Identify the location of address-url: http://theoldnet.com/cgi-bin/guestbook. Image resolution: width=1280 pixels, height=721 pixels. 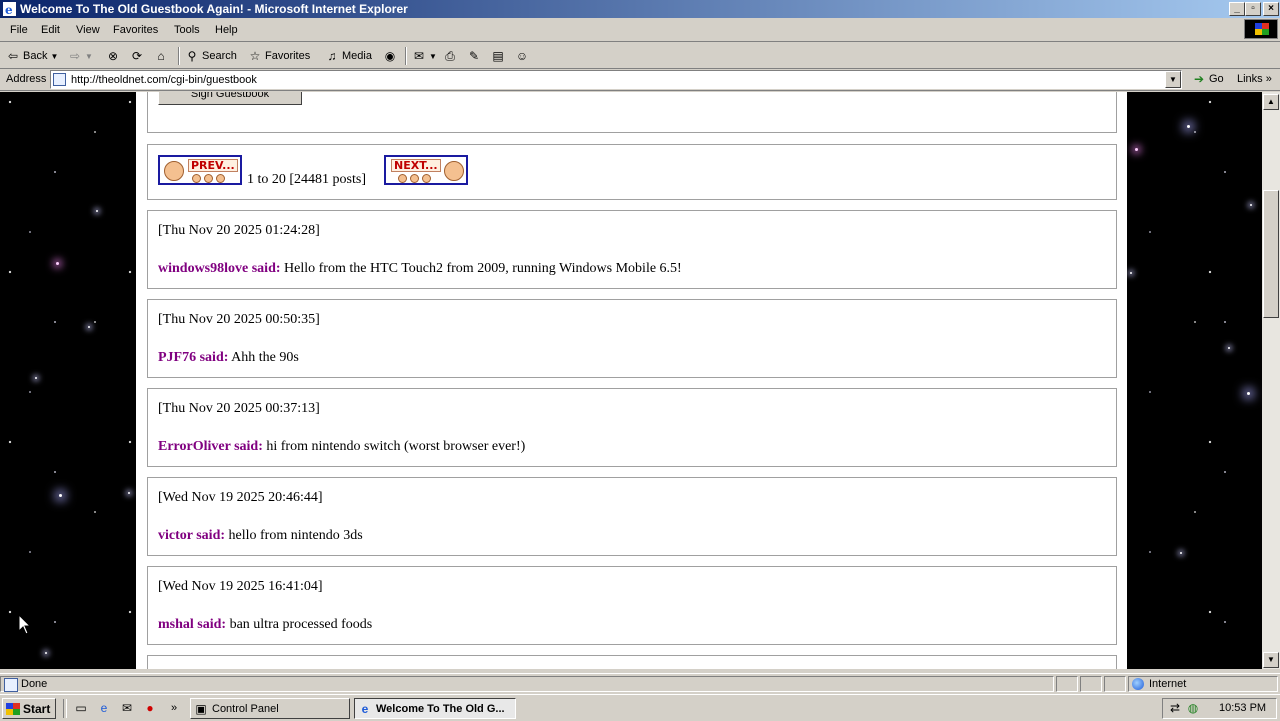
(164, 80).